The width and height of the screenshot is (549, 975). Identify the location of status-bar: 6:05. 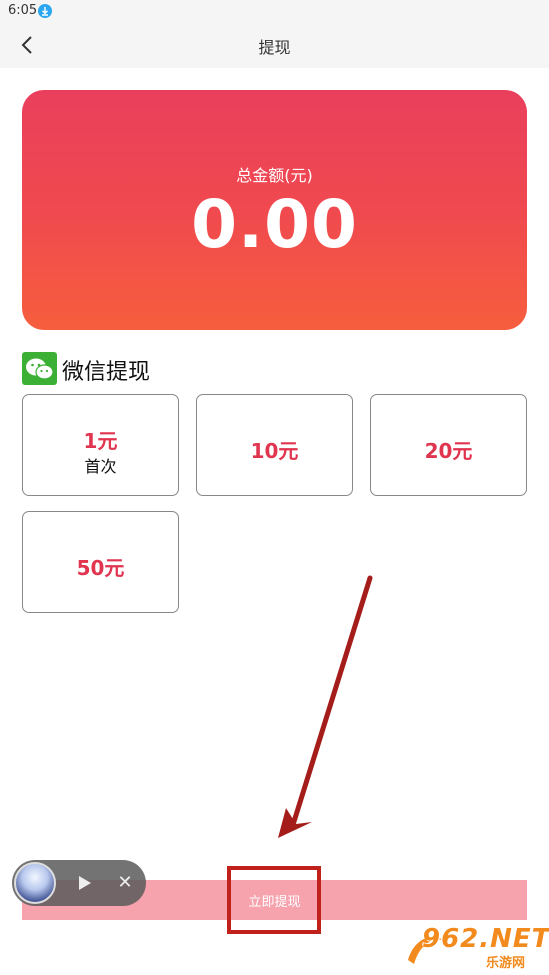
(274, 11).